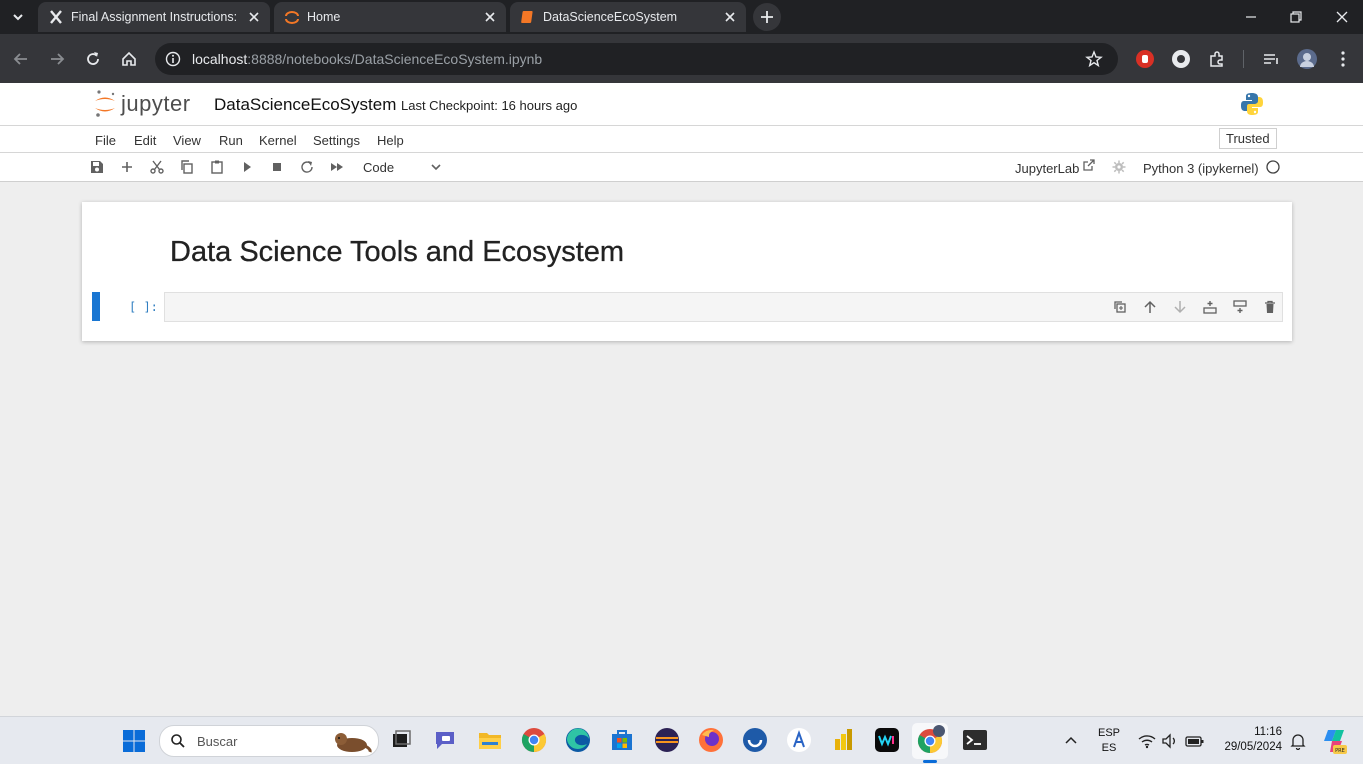  I want to click on keyboard-layout: ES, so click(1109, 748).